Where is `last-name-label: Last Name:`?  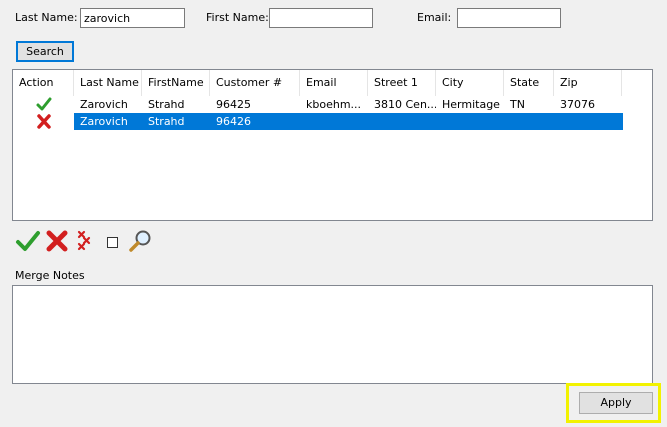
last-name-label: Last Name: is located at coordinates (46, 17).